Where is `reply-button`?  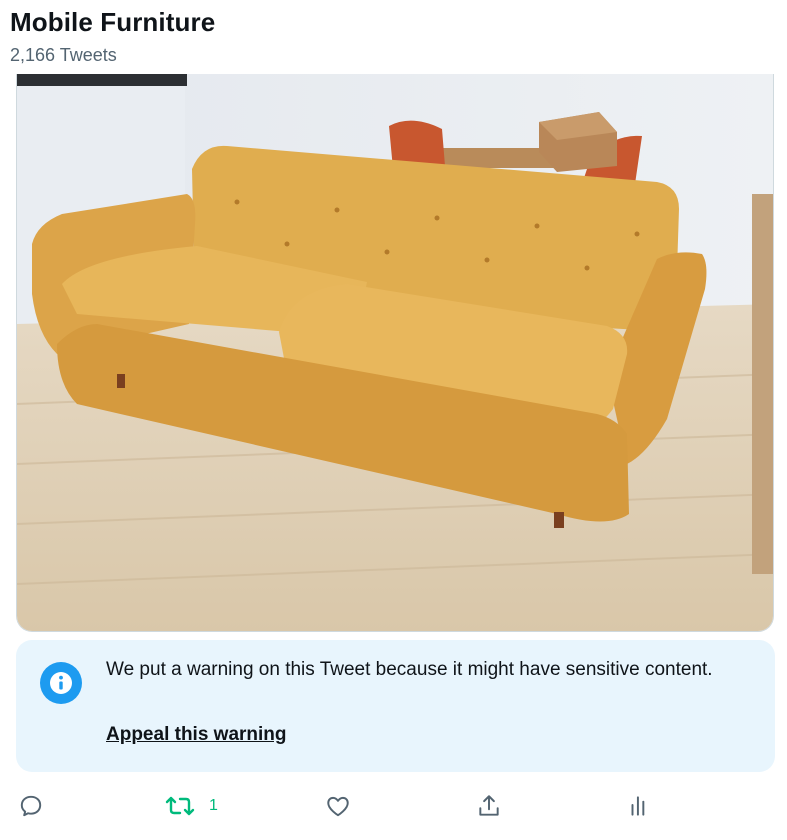 reply-button is located at coordinates (31, 806).